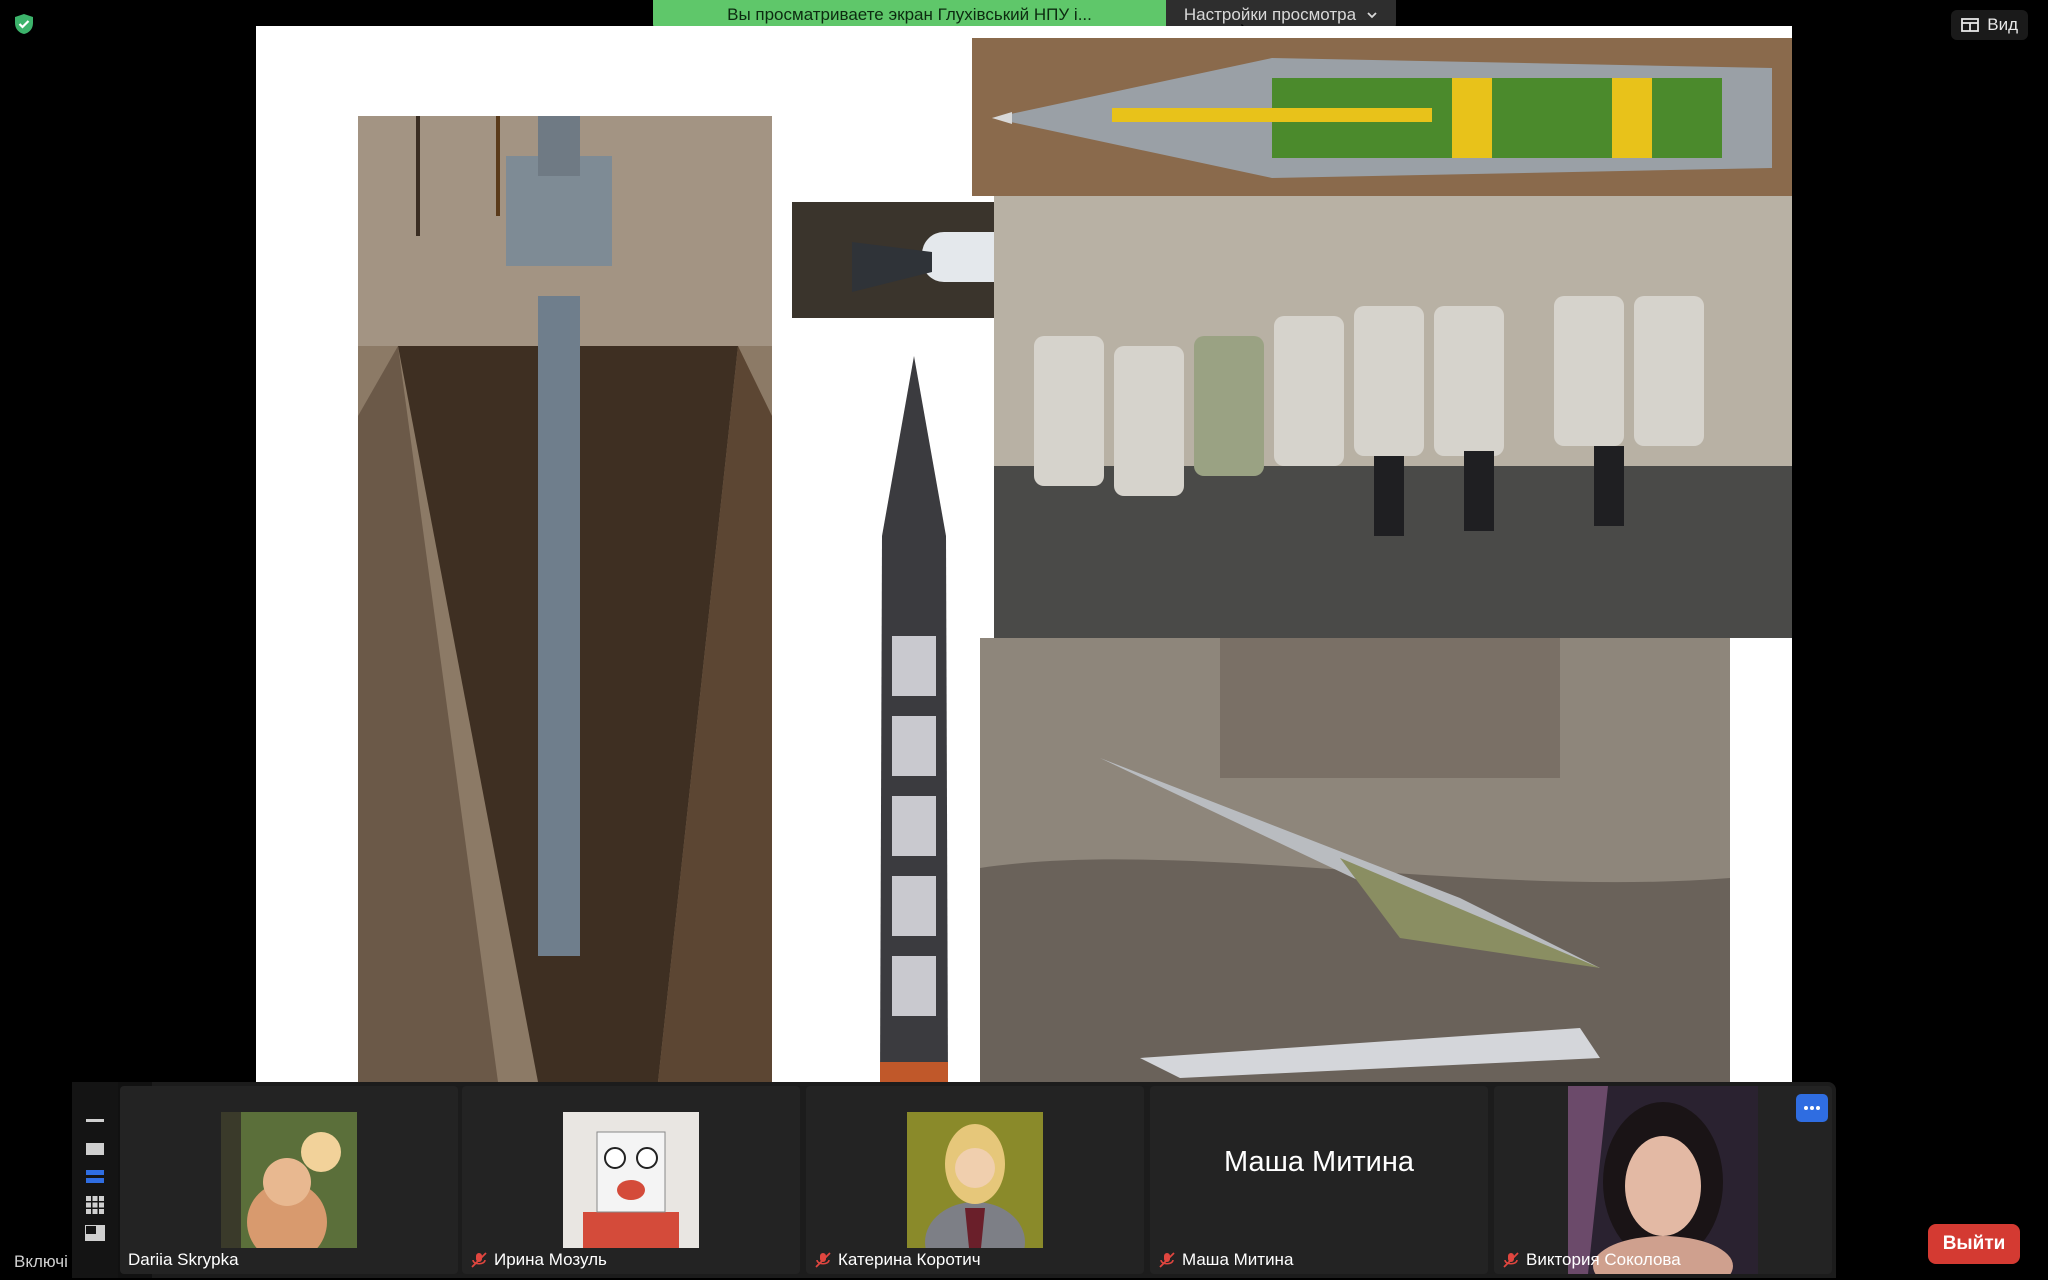 Image resolution: width=2048 pixels, height=1280 pixels. I want to click on participant-name: Dariia Skrypka, so click(183, 1259).